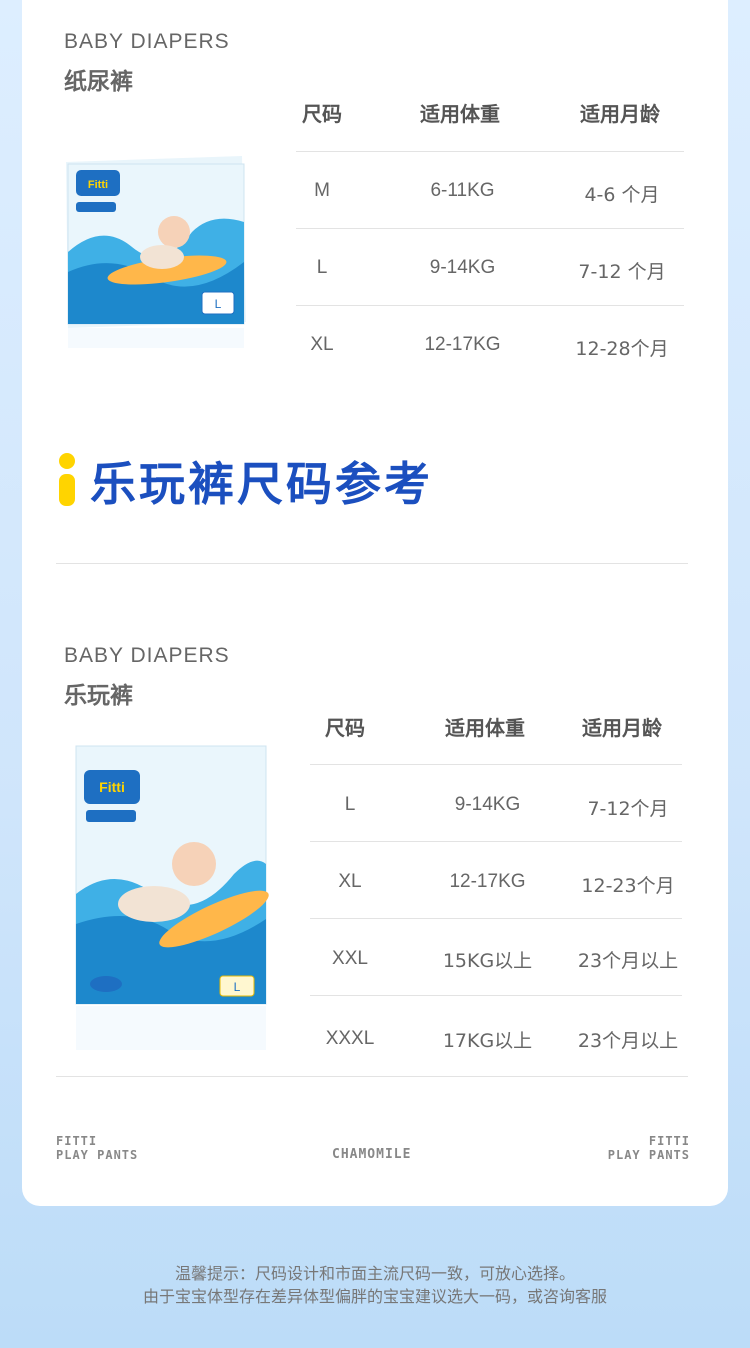 This screenshot has height=1348, width=750. What do you see at coordinates (374, 1296) in the screenshot?
I see `tip-line-2: 由于宝宝体型存在差异体型偏胖的宝宝建议选大一码，或咨询客服` at bounding box center [374, 1296].